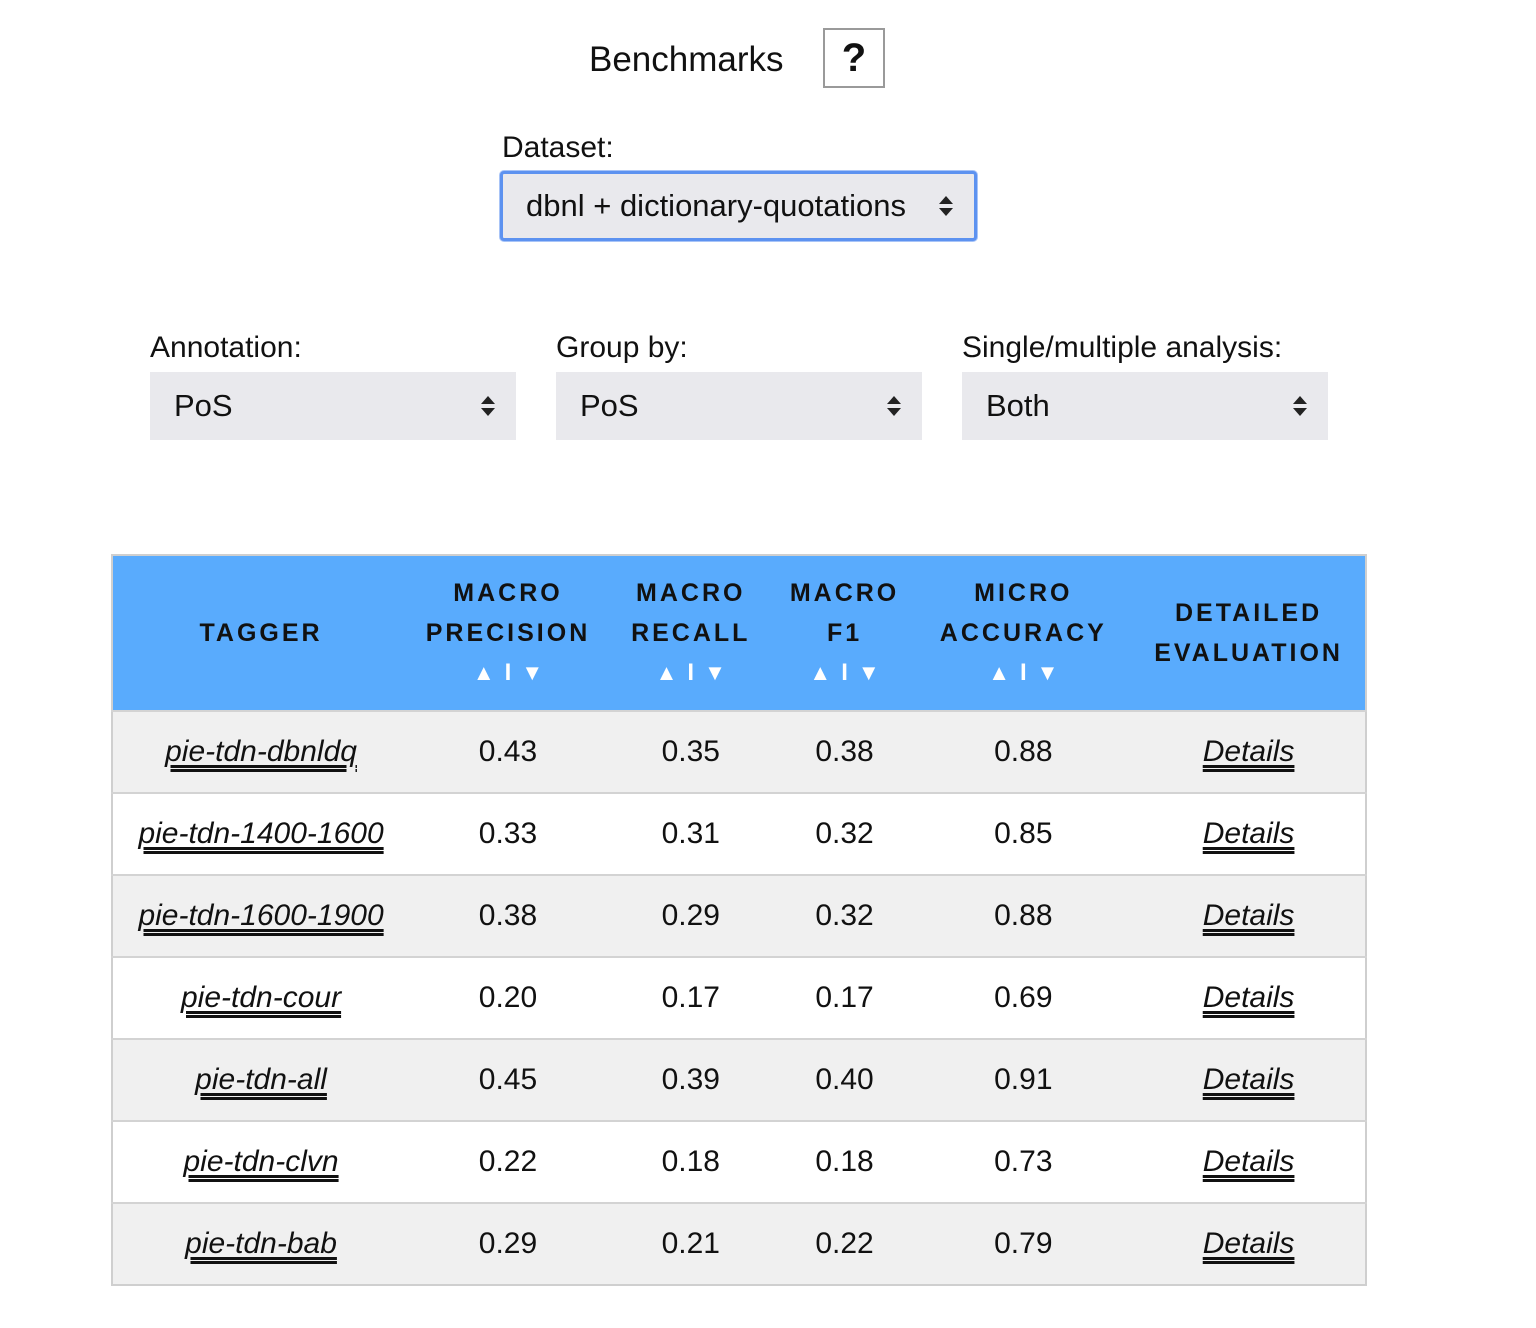 The width and height of the screenshot is (1536, 1328). Describe the element at coordinates (844, 1079) in the screenshot. I see `macro-f1-cell: 0.40` at that location.